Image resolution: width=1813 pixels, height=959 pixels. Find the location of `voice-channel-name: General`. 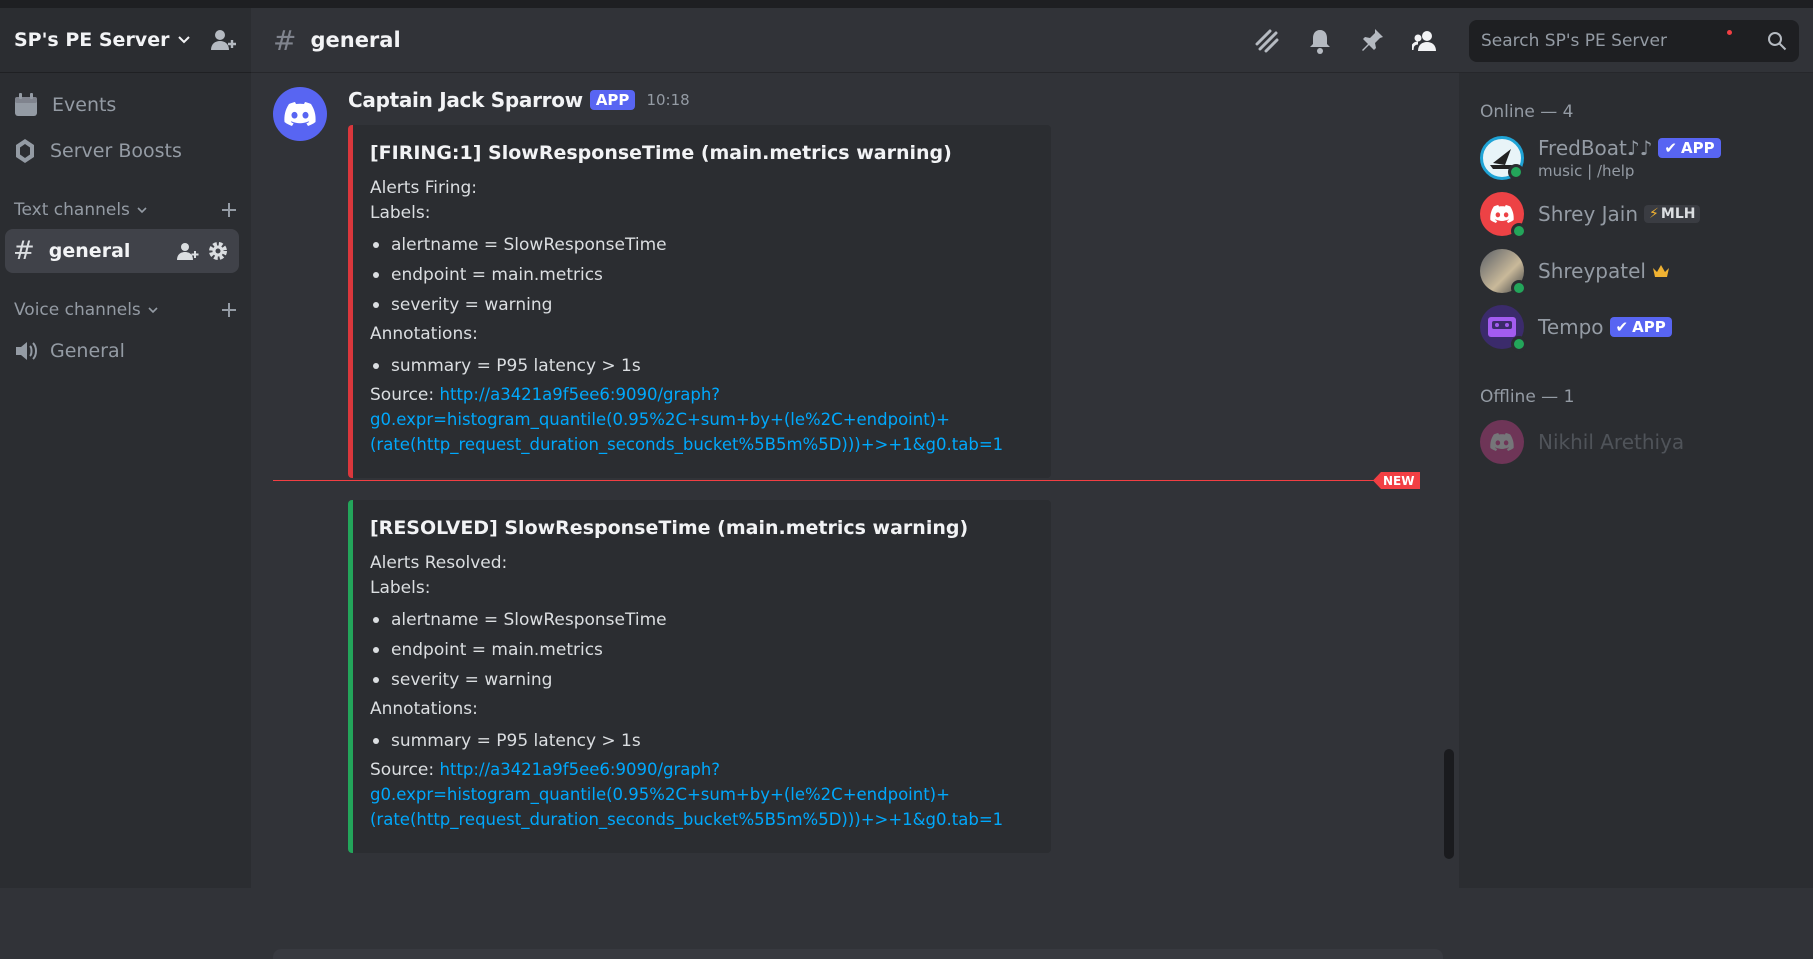

voice-channel-name: General is located at coordinates (87, 351).